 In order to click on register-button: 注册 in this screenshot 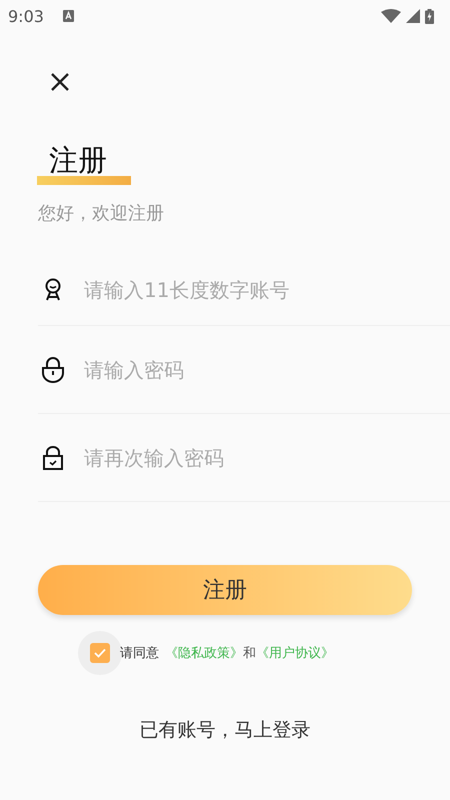, I will do `click(225, 590)`.